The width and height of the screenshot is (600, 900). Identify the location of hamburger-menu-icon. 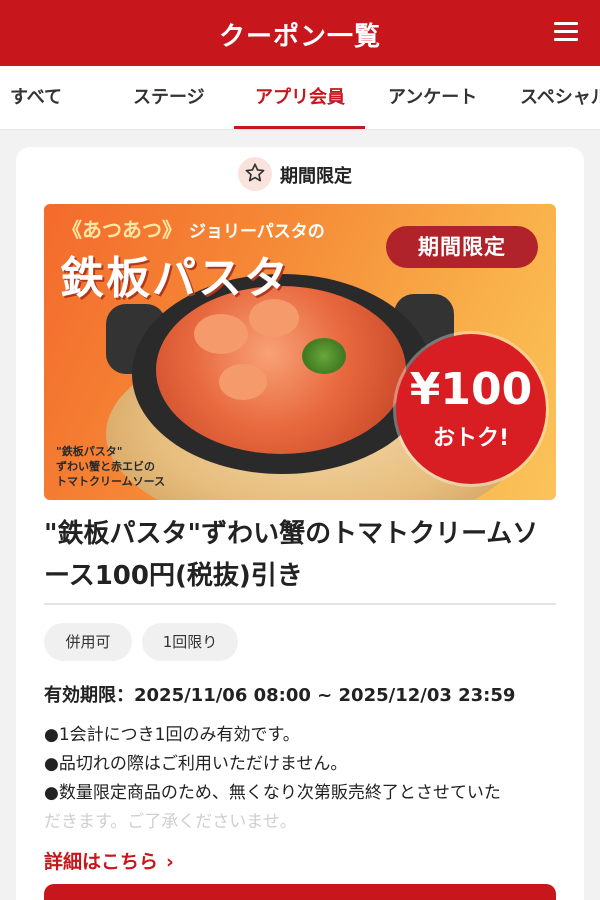
(566, 32).